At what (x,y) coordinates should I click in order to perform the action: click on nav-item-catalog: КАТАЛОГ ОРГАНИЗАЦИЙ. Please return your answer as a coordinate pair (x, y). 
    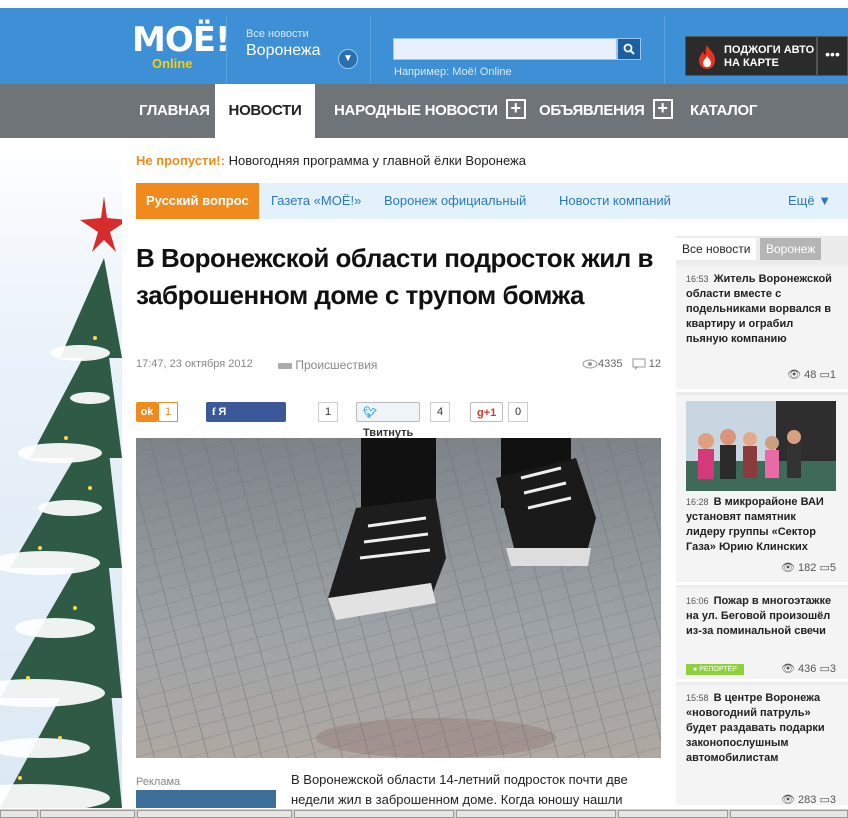
    Looking at the image, I should click on (769, 128).